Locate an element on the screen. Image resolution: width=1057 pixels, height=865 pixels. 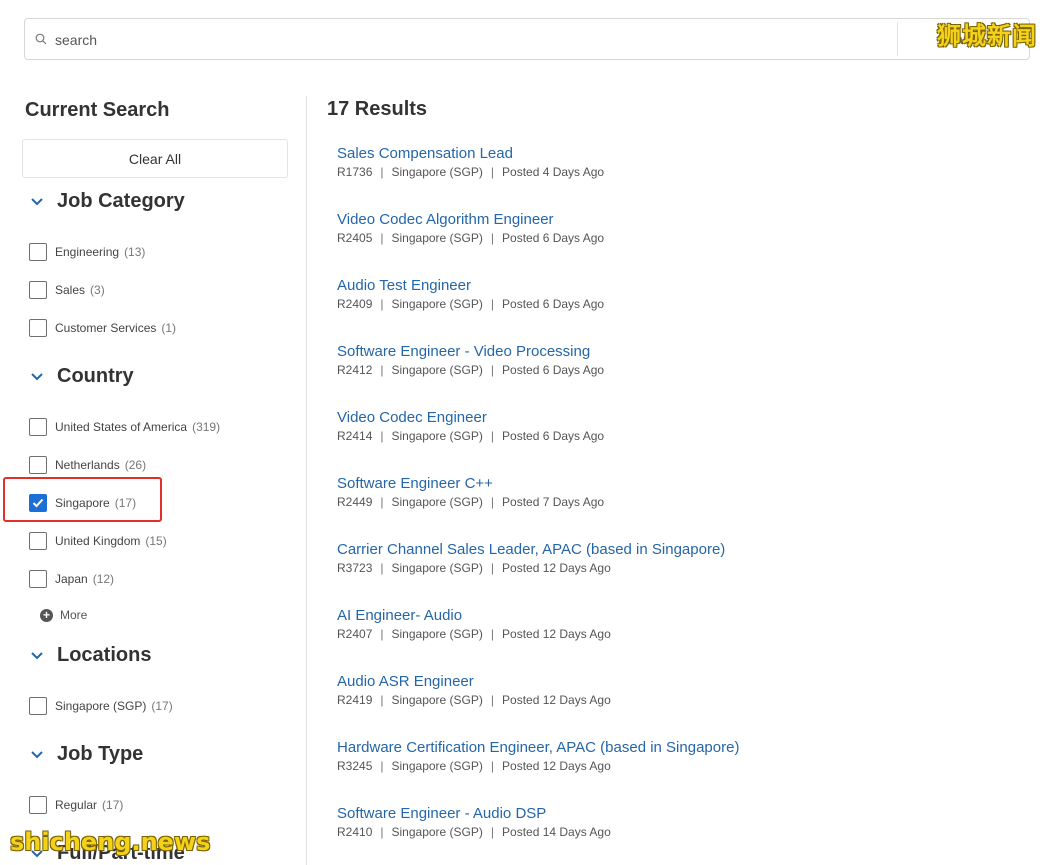
job-title-link: Video Codec Algorithm Engineer is located at coordinates (470, 220).